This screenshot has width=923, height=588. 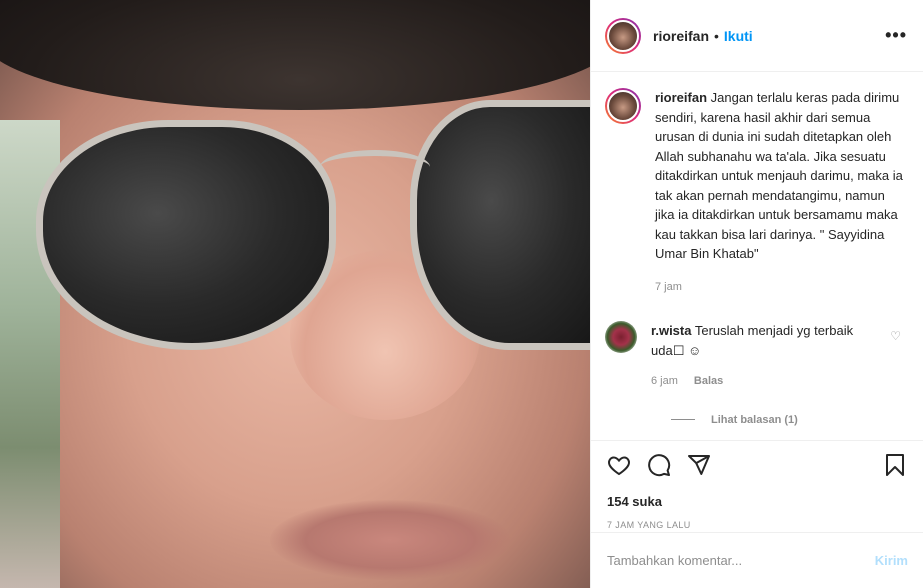 I want to click on like-count: 154 suka, so click(x=757, y=501).